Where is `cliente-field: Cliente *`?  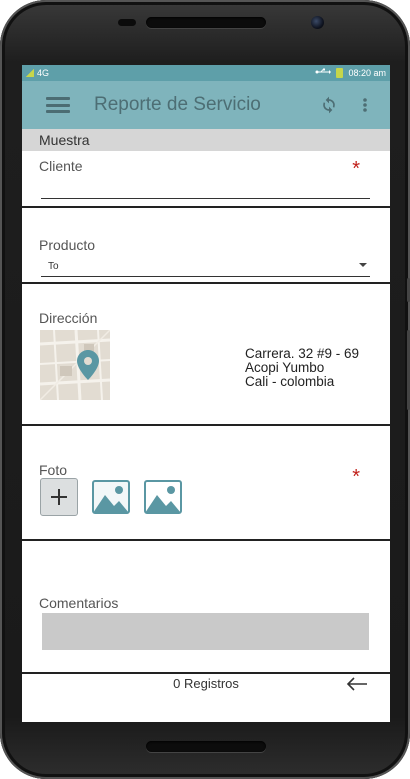
cliente-field: Cliente * is located at coordinates (206, 179).